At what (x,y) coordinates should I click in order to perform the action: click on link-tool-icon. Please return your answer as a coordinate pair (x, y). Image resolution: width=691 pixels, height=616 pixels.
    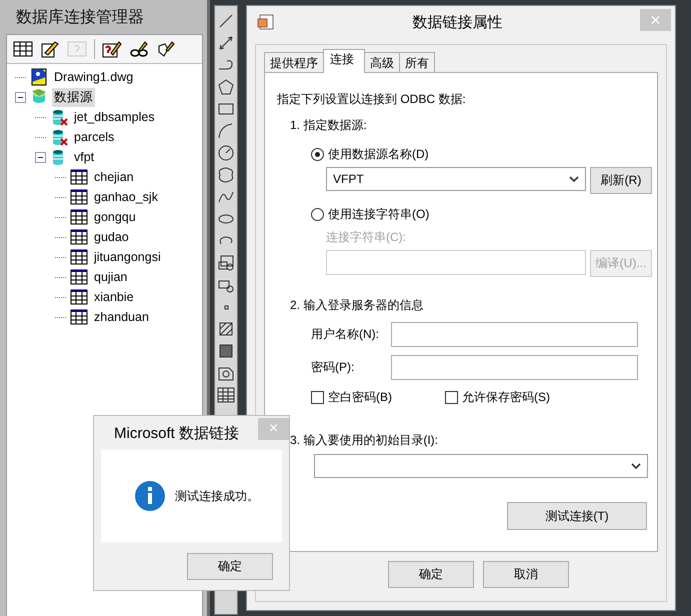
    Looking at the image, I should click on (139, 49).